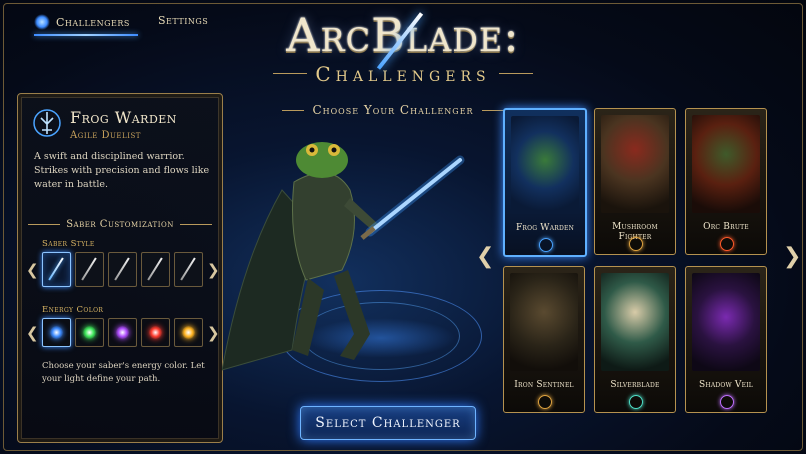 The width and height of the screenshot is (806, 454). I want to click on energy-color-gold, so click(188, 332).